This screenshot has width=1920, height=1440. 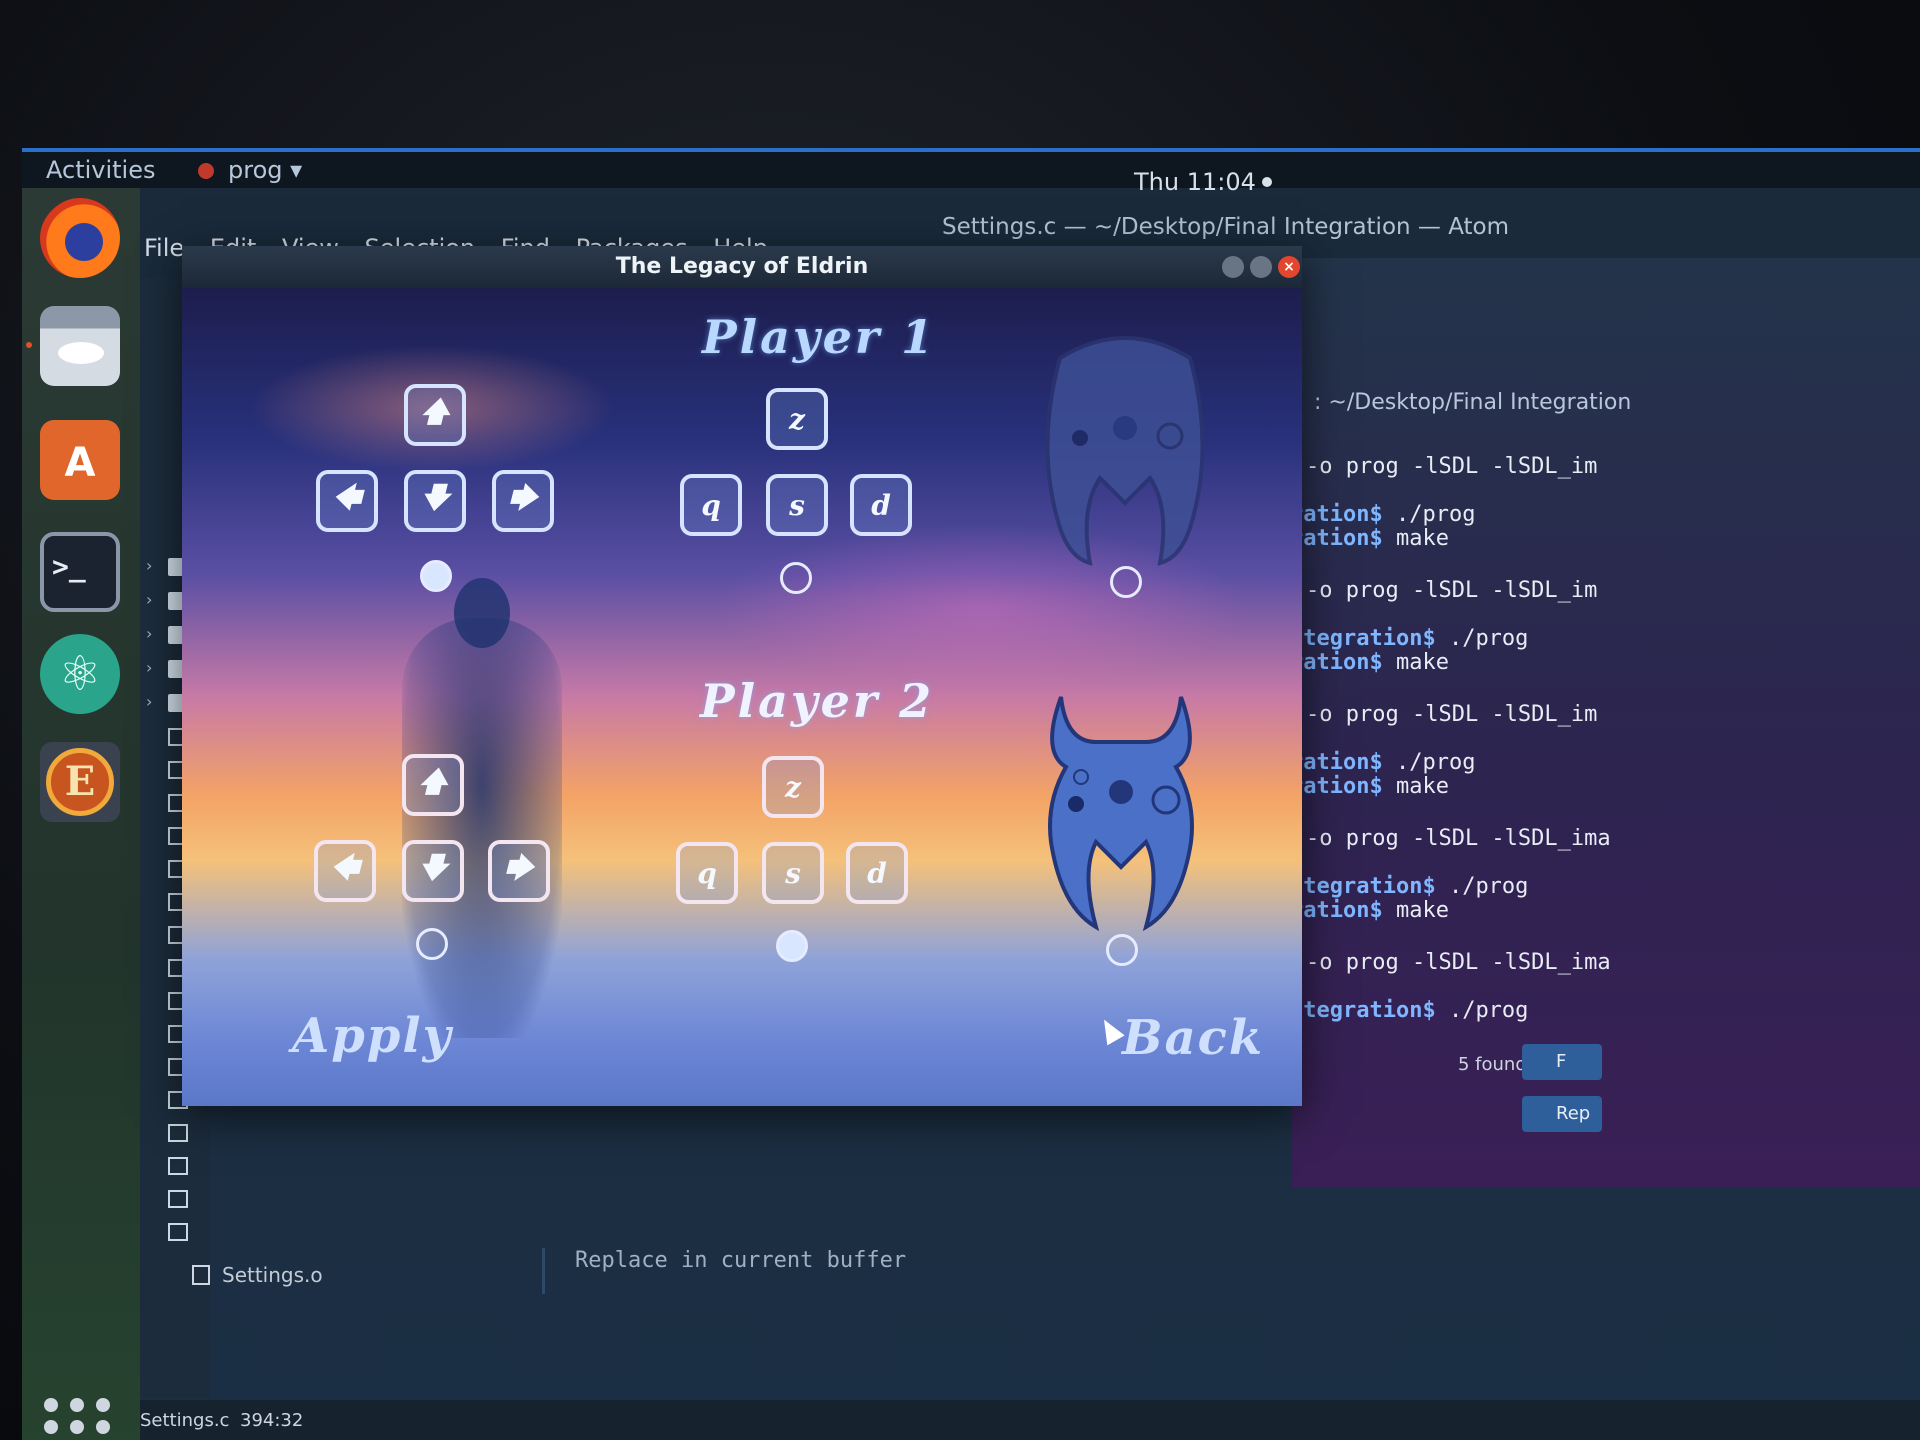 What do you see at coordinates (792, 946) in the screenshot?
I see `p2-letters-radio` at bounding box center [792, 946].